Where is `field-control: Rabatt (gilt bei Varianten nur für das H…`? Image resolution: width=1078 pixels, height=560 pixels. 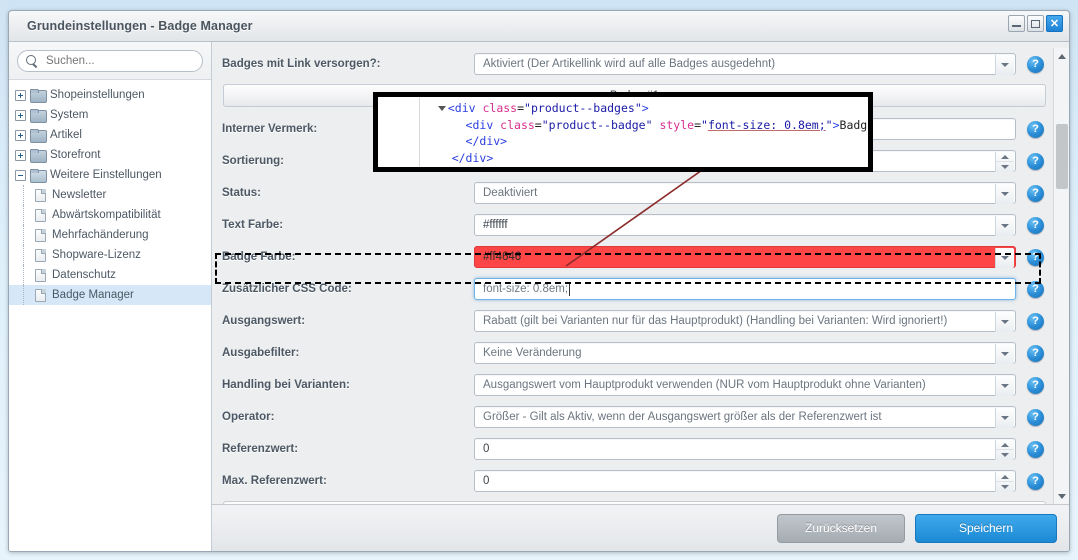
field-control: Rabatt (gilt bei Varianten nur für das H… is located at coordinates (745, 321).